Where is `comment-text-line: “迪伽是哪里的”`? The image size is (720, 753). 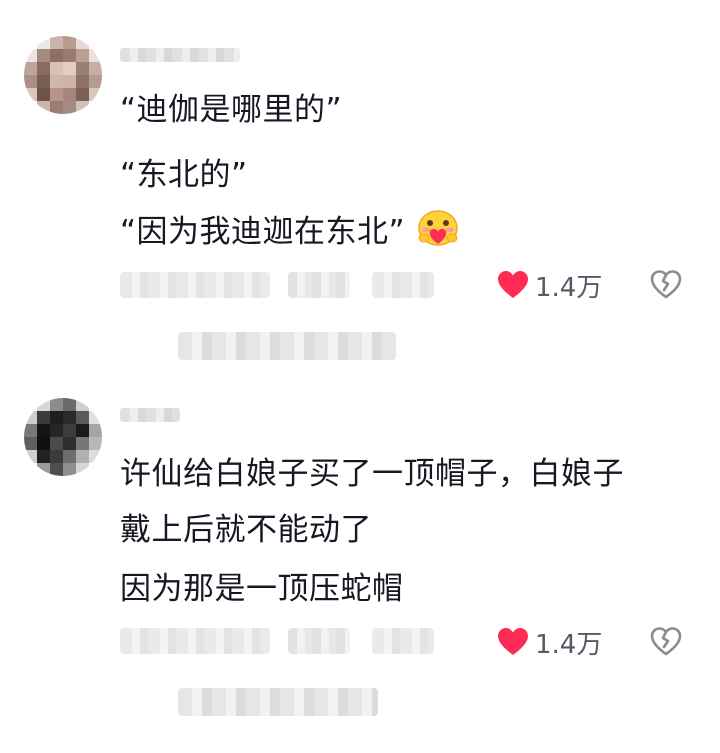 comment-text-line: “迪伽是哪里的” is located at coordinates (231, 110).